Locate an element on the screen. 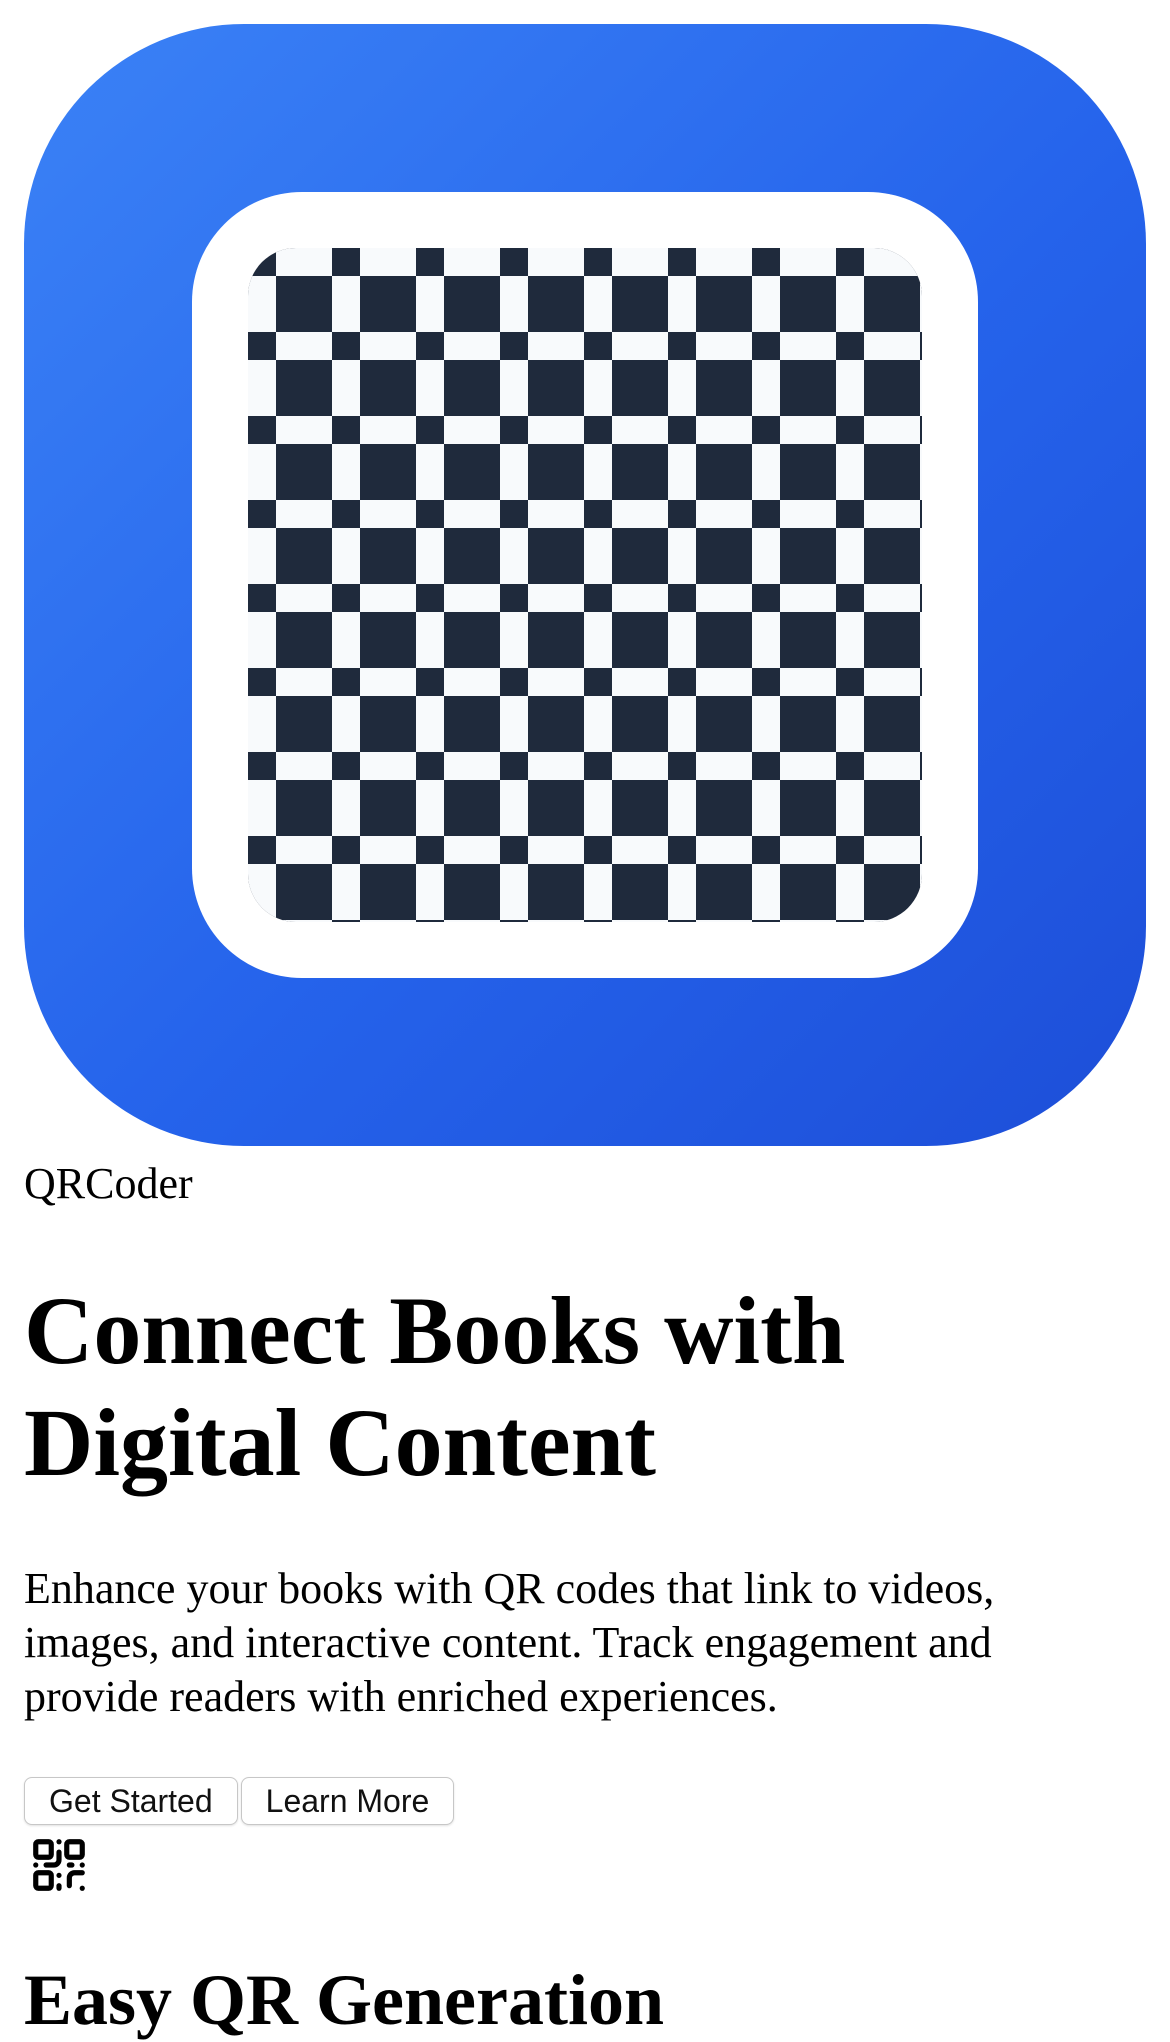  learn-more-button: Learn More is located at coordinates (347, 1801).